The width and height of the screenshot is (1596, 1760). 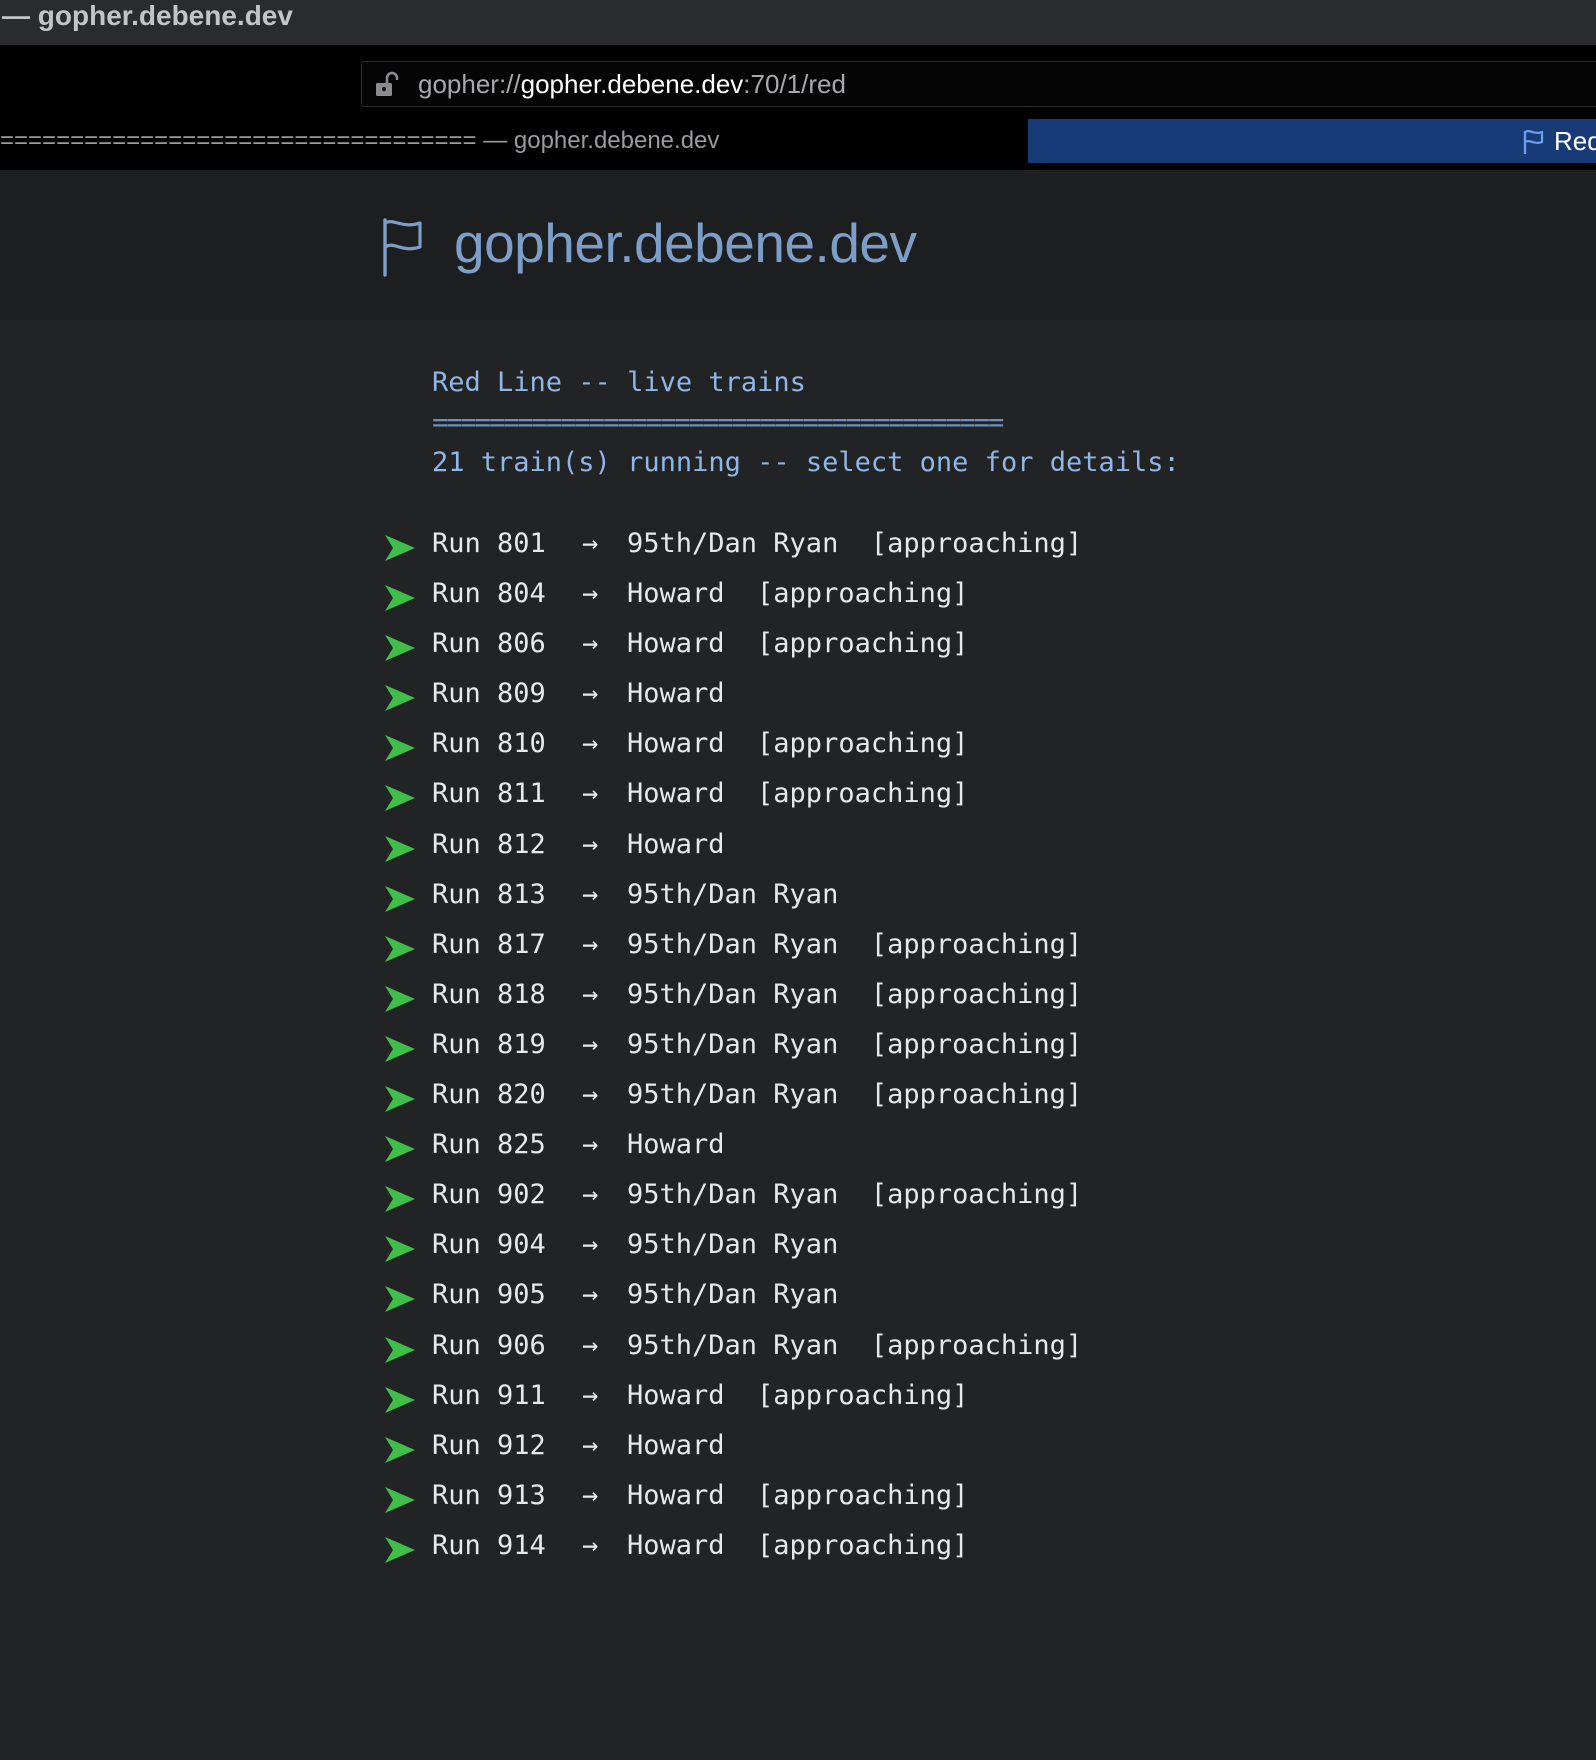 I want to click on train-list-item: Run 813 → 95th/Dan Ryan, so click(x=740, y=896).